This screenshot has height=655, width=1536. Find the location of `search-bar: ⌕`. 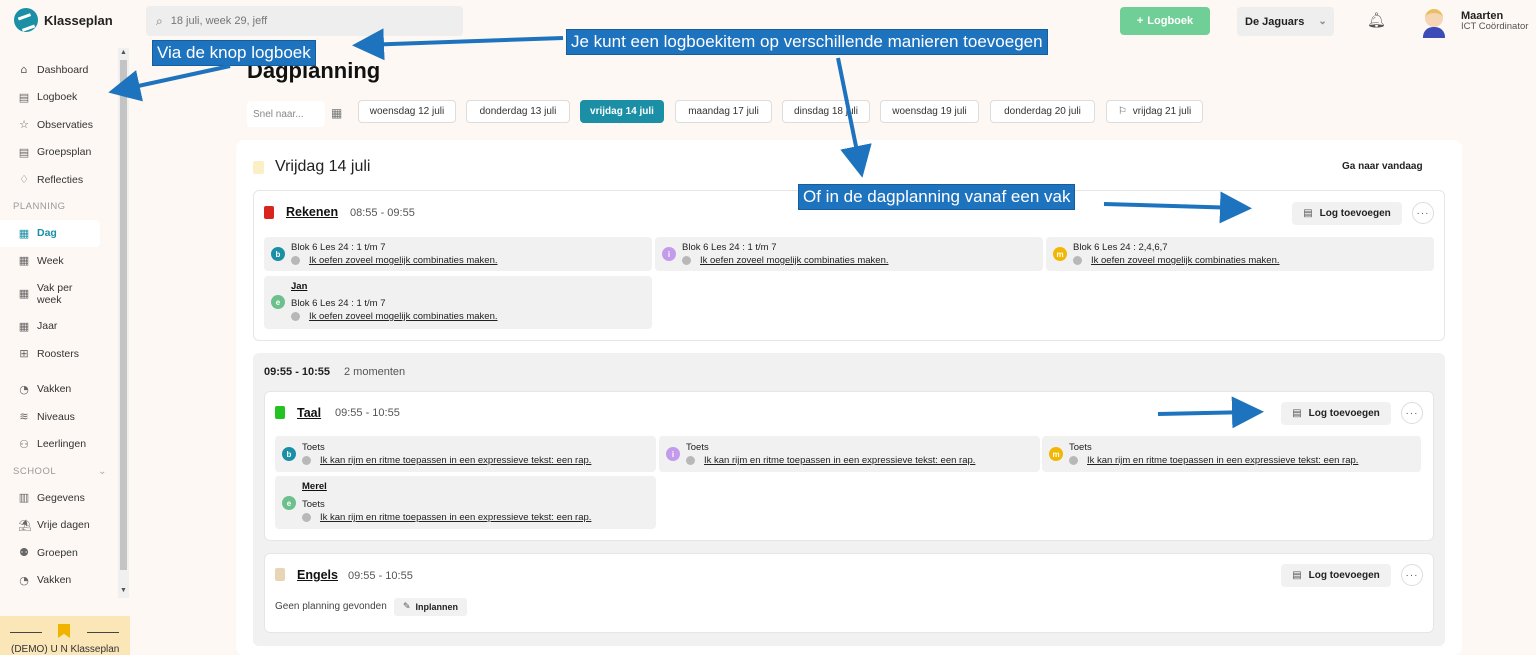

search-bar: ⌕ is located at coordinates (304, 21).